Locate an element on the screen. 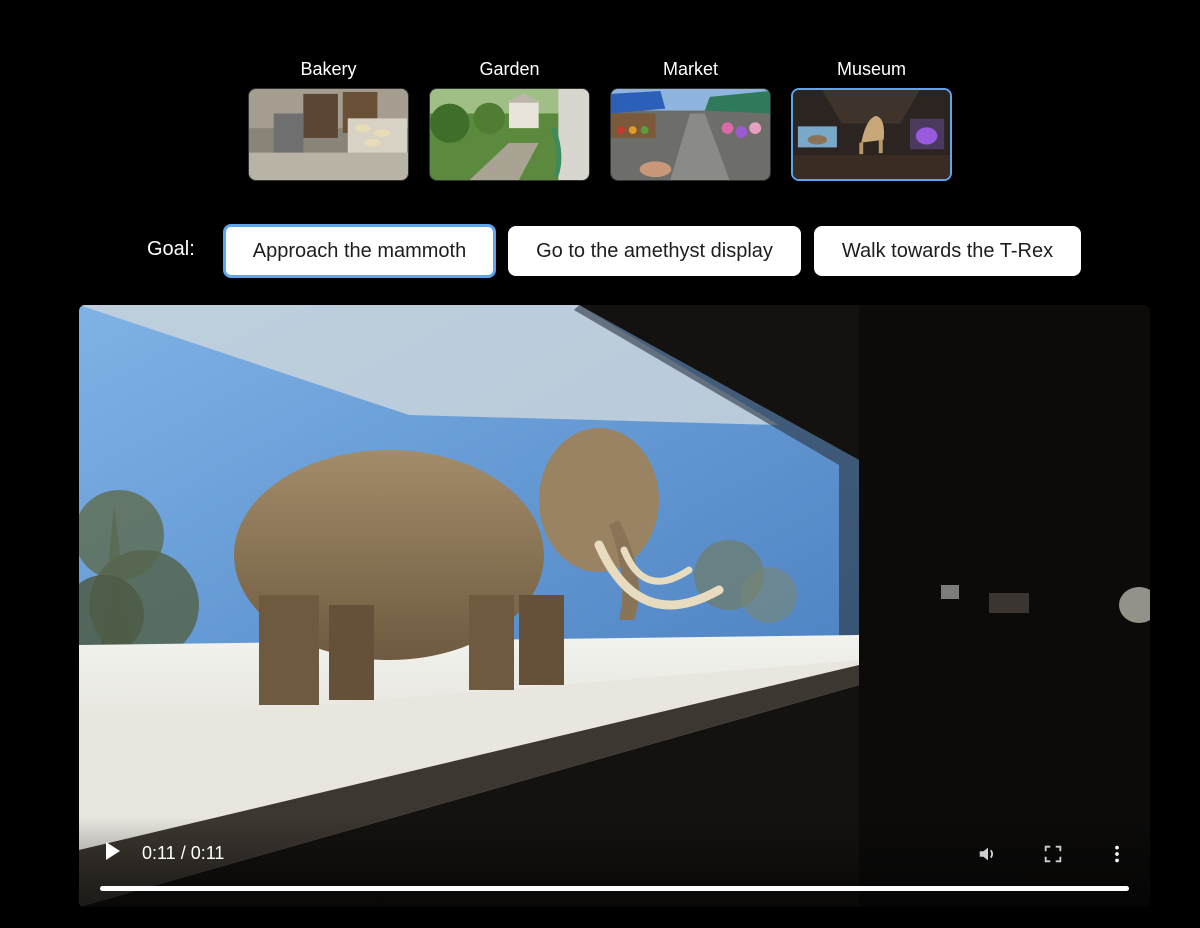  fullscreen-icon is located at coordinates (1053, 854).